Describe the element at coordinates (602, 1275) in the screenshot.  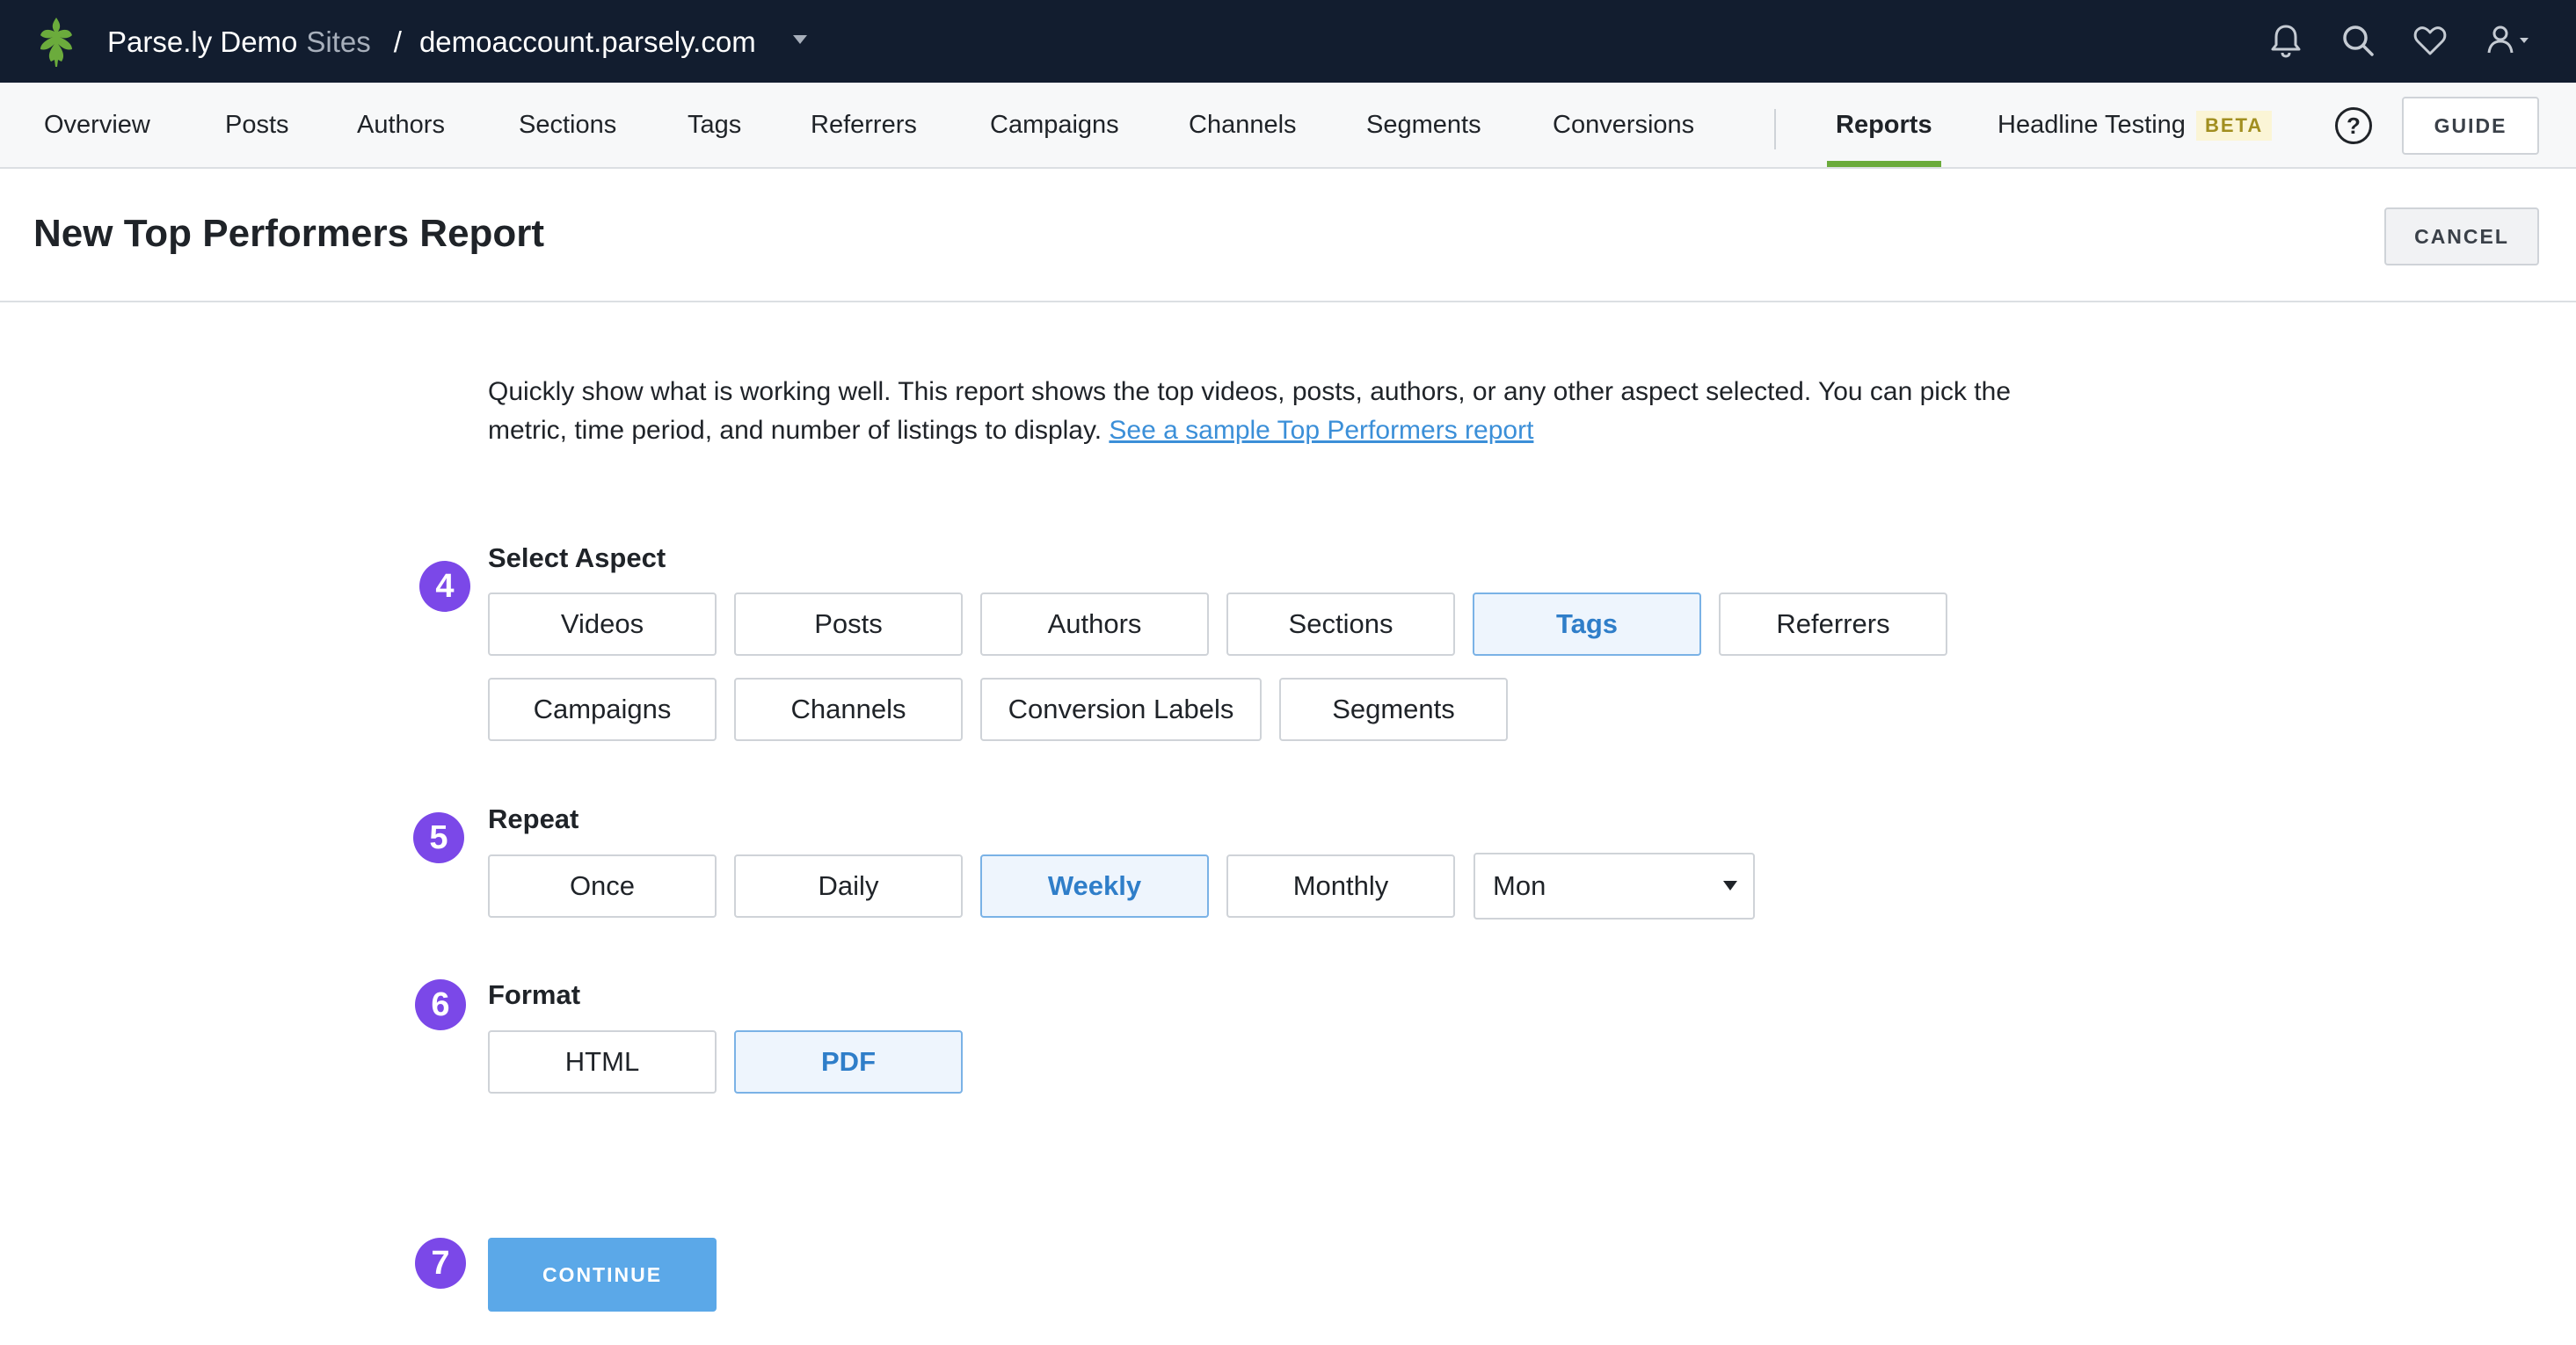
I see `continue-button: CONTINUE` at that location.